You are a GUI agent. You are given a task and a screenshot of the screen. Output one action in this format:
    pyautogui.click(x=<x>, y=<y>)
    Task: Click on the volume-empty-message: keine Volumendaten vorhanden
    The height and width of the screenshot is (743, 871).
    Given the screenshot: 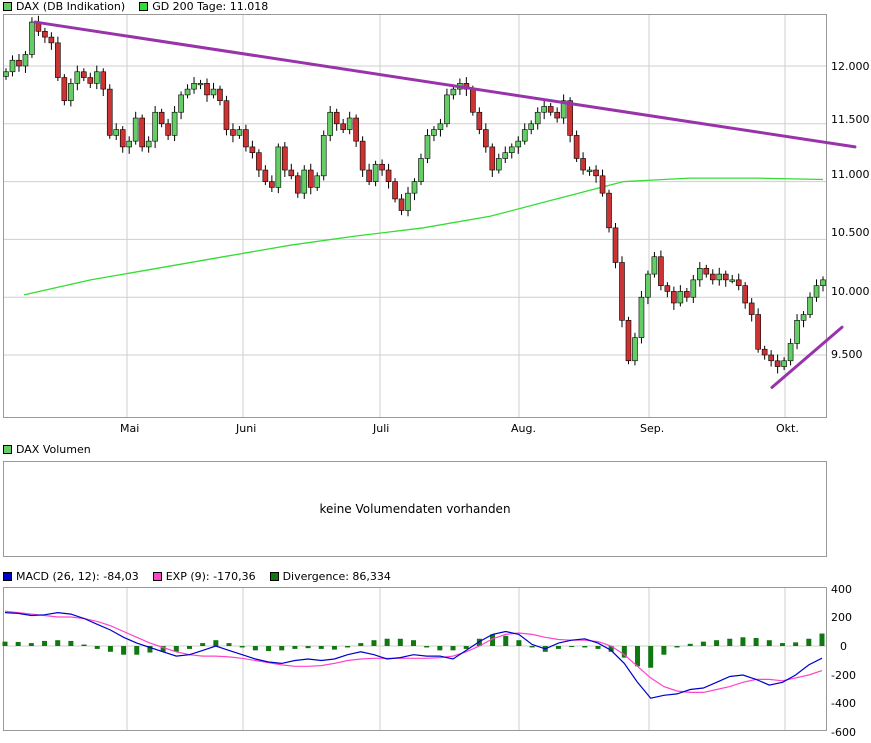 What is the action you would take?
    pyautogui.click(x=414, y=509)
    